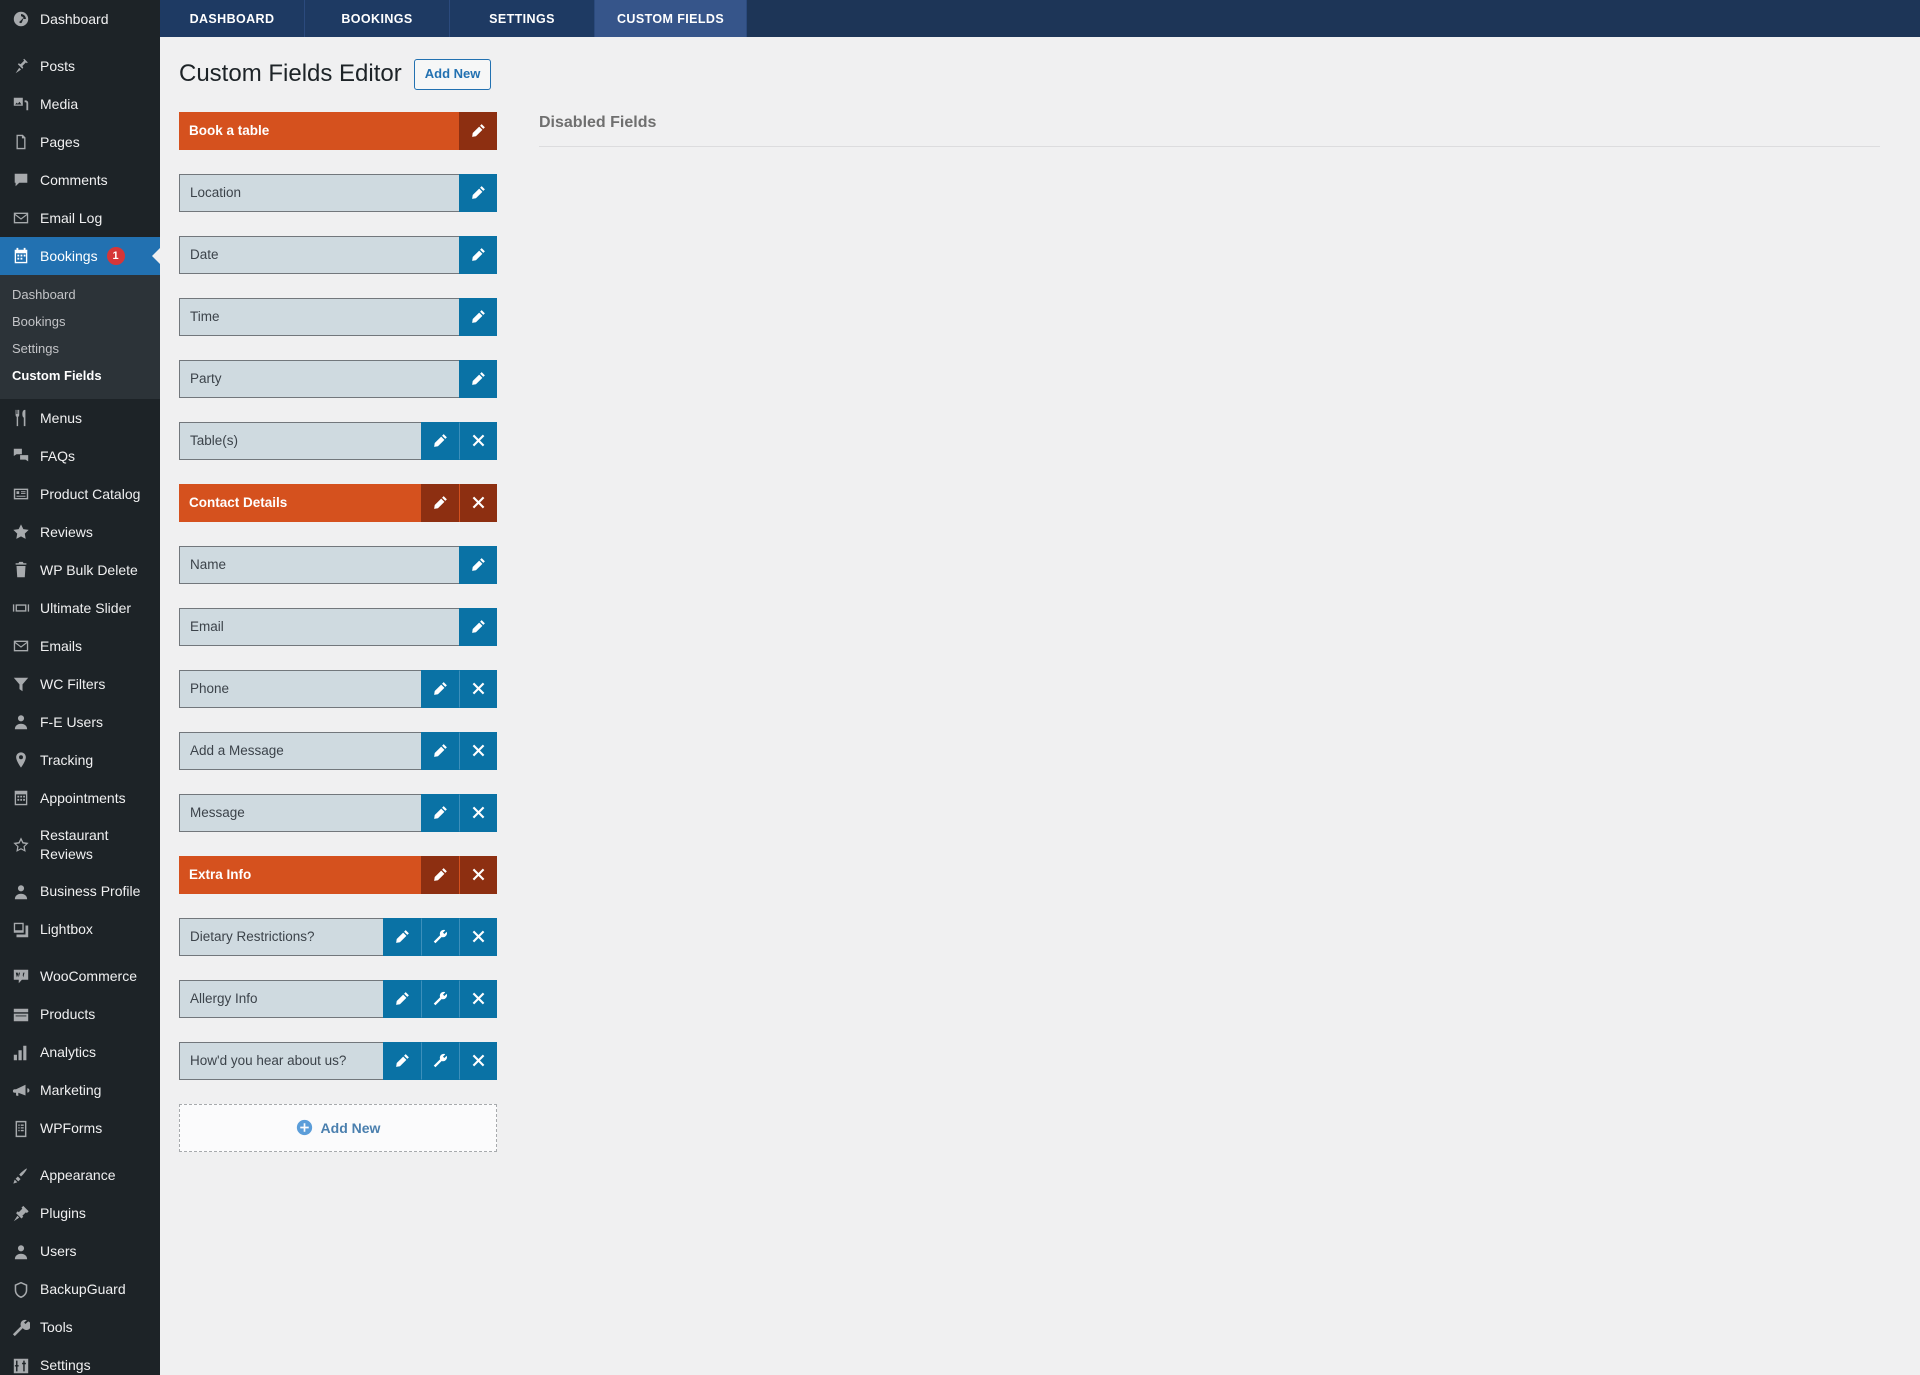 Image resolution: width=1920 pixels, height=1375 pixels. I want to click on tab-bookings: BOOKINGS, so click(377, 18).